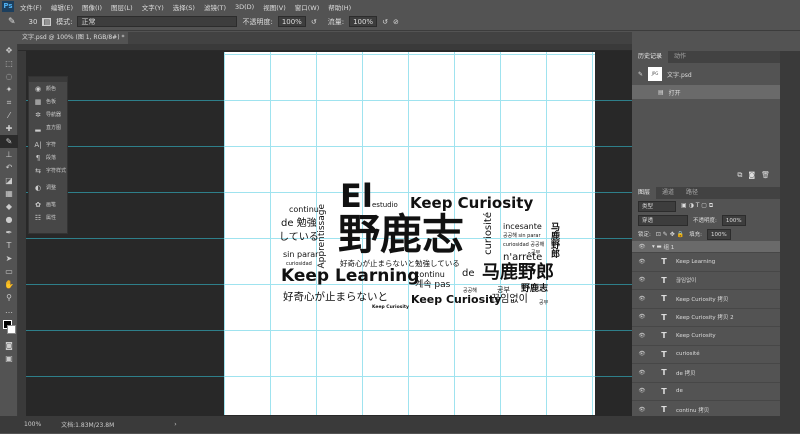  Describe the element at coordinates (314, 22) in the screenshot. I see `pressure-opacity-icon: ↺` at that location.